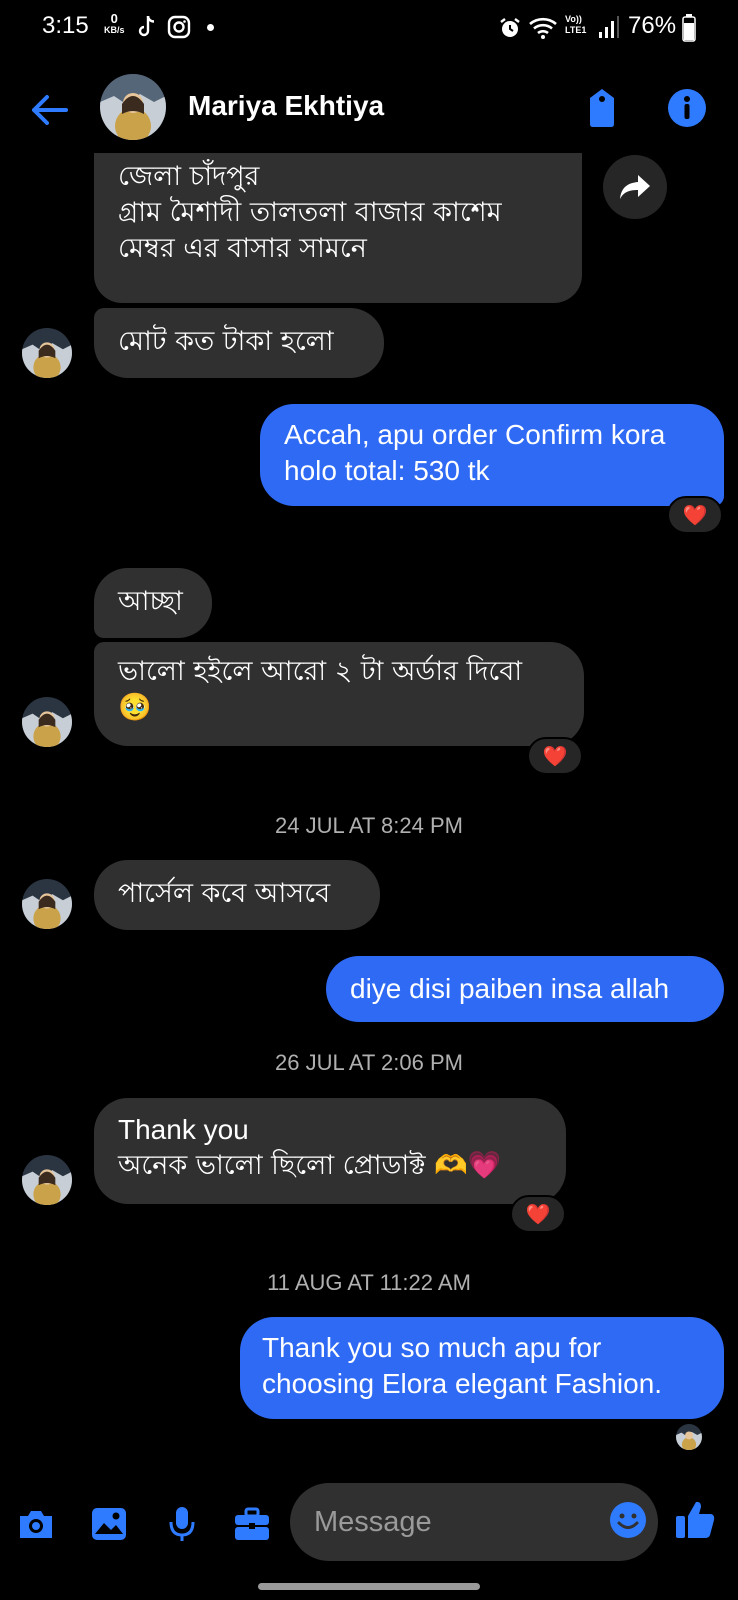  What do you see at coordinates (150, 601) in the screenshot?
I see `message-text: আচ্ছা` at bounding box center [150, 601].